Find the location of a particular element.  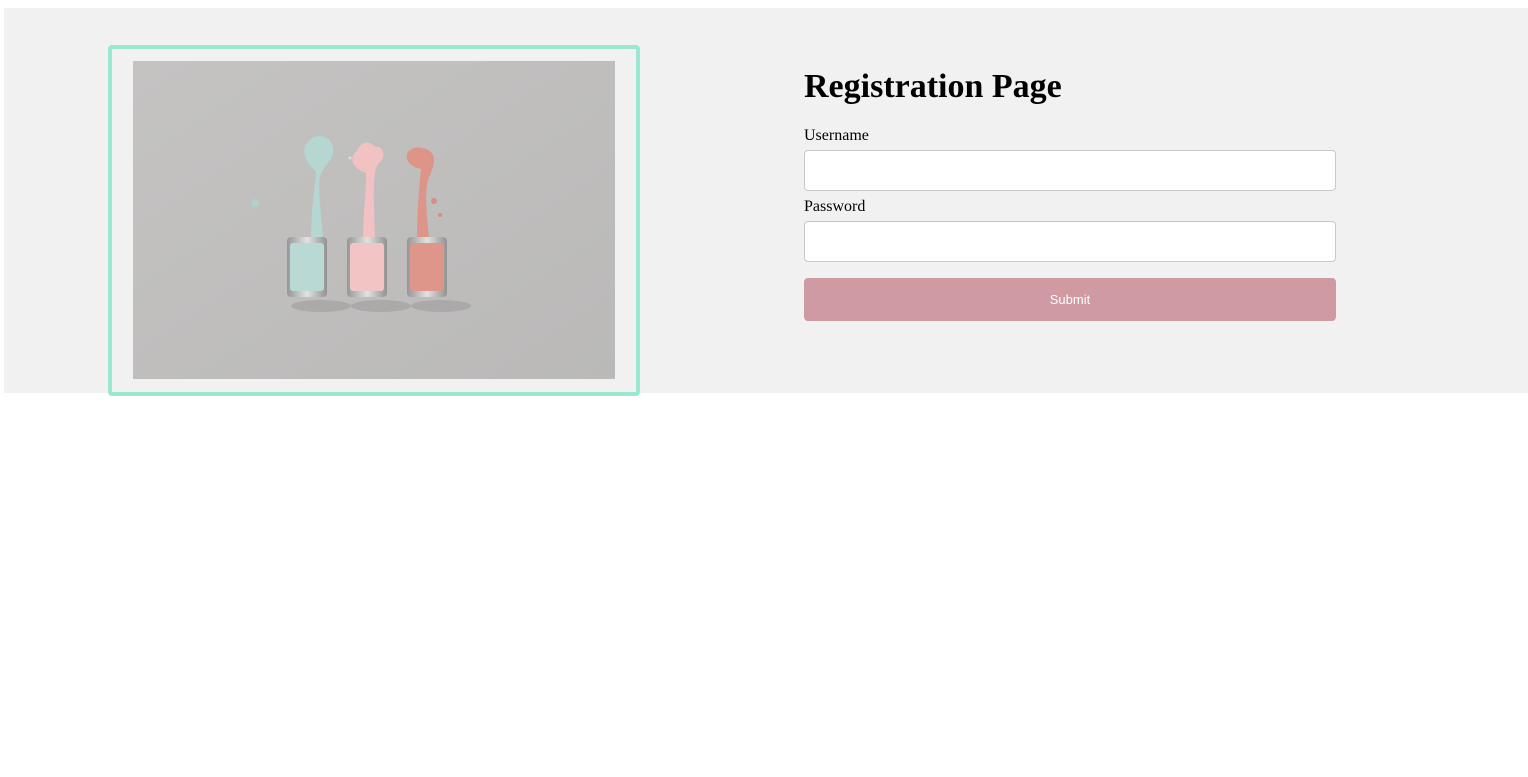

password-label: Password is located at coordinates (835, 206).